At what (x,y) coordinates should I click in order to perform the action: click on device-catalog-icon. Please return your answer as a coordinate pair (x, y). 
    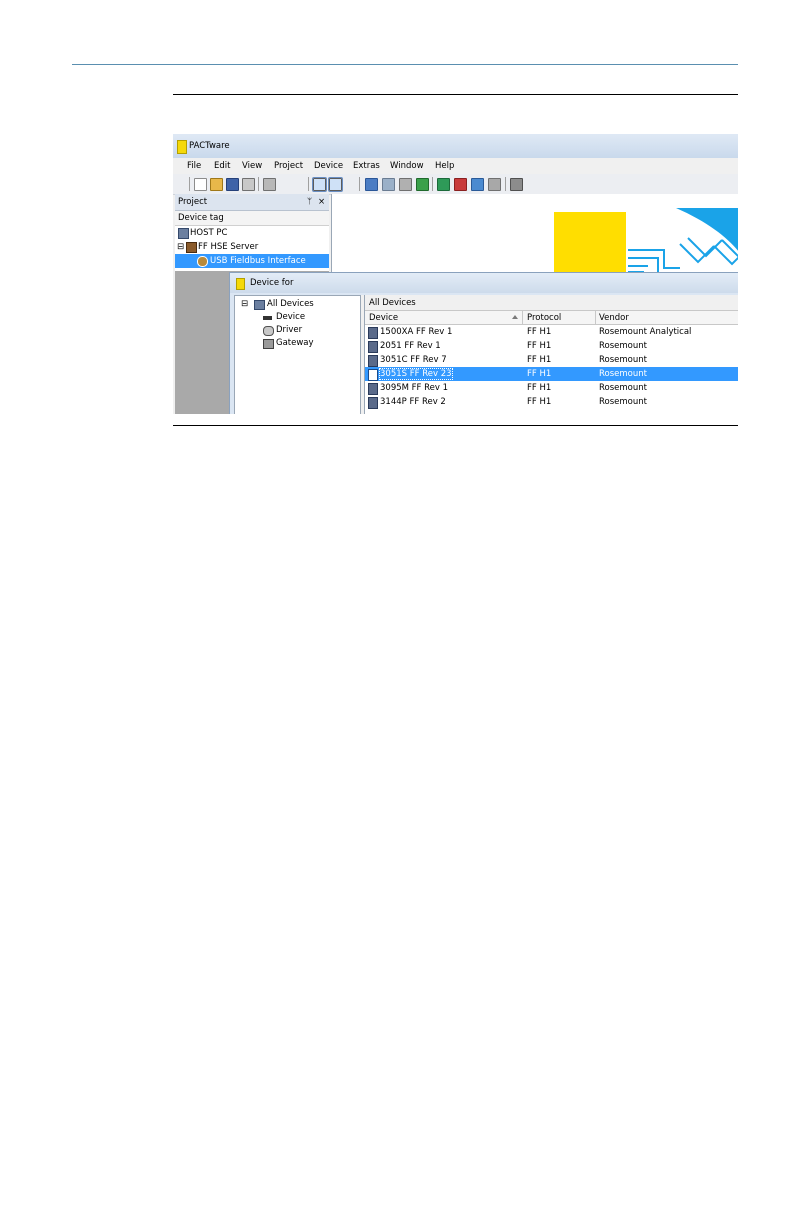
    Looking at the image, I should click on (335, 184).